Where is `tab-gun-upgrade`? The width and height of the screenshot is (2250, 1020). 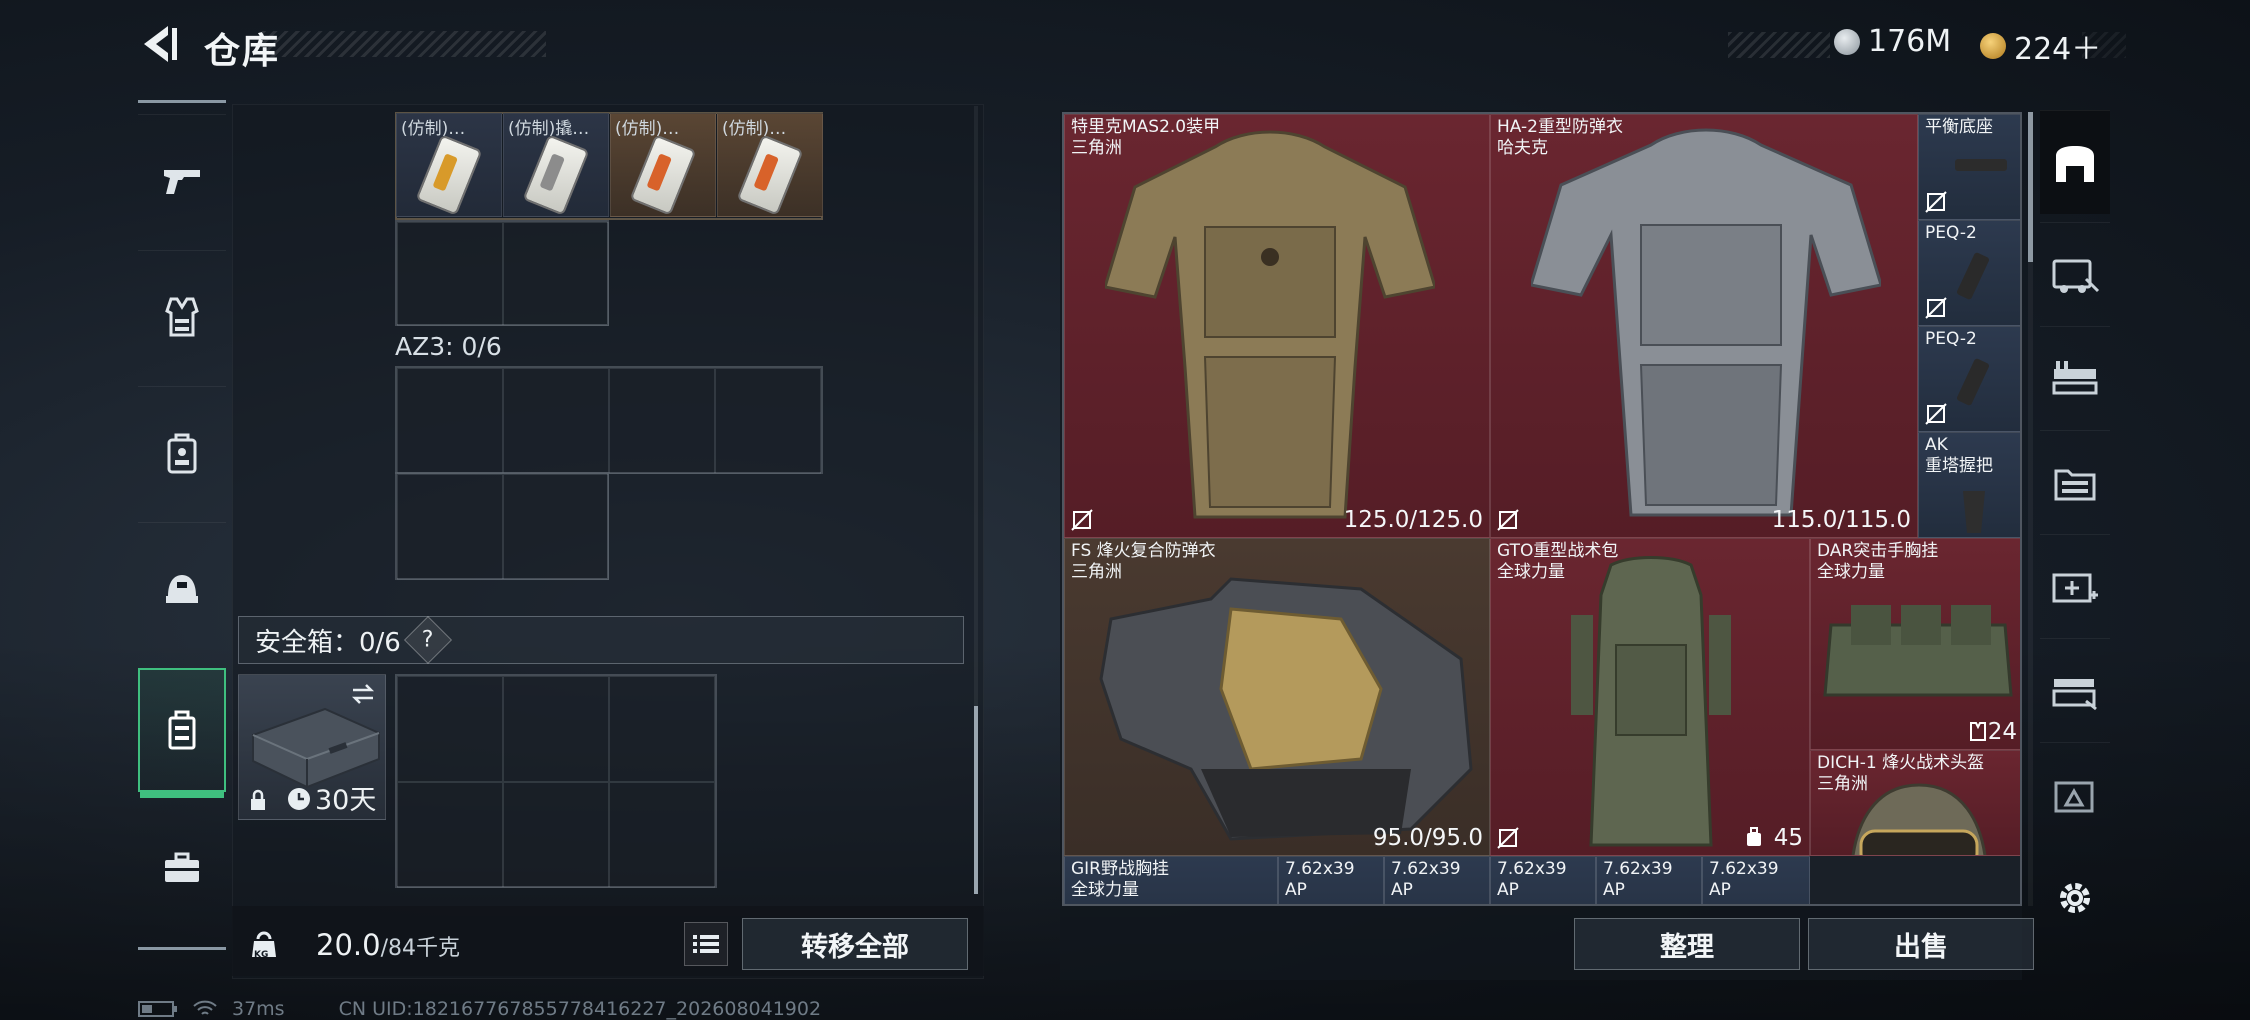 tab-gun-upgrade is located at coordinates (2075, 690).